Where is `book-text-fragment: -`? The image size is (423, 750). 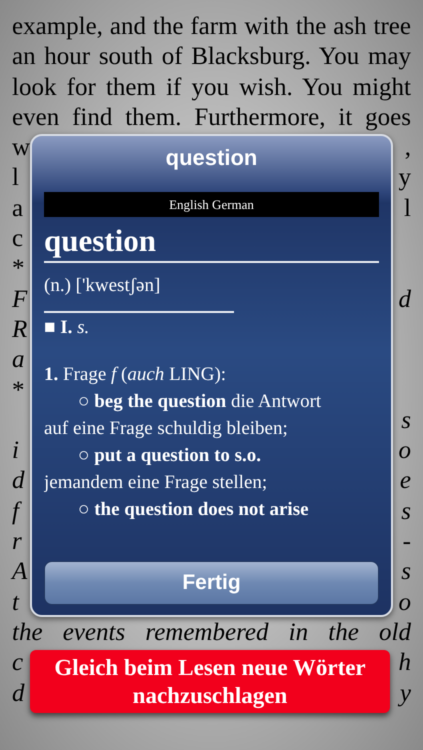
book-text-fragment: - is located at coordinates (406, 542).